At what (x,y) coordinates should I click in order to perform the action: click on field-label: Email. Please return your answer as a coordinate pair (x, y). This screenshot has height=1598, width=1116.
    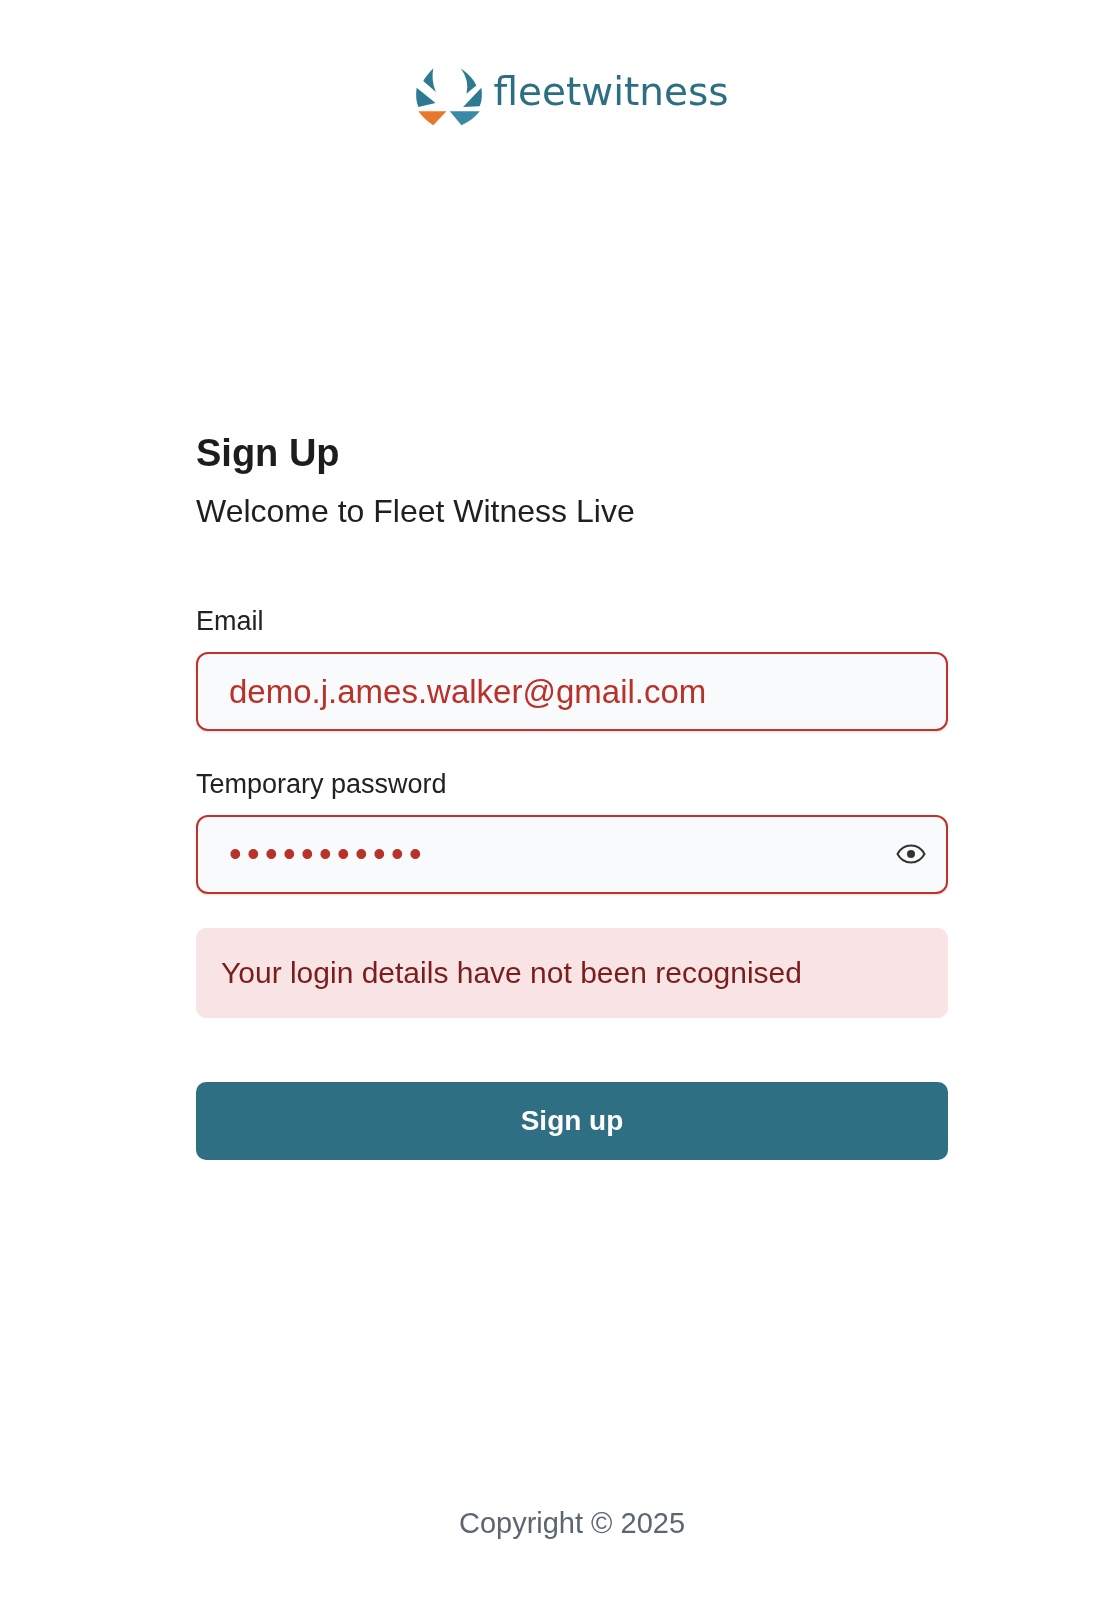
    Looking at the image, I should click on (230, 621).